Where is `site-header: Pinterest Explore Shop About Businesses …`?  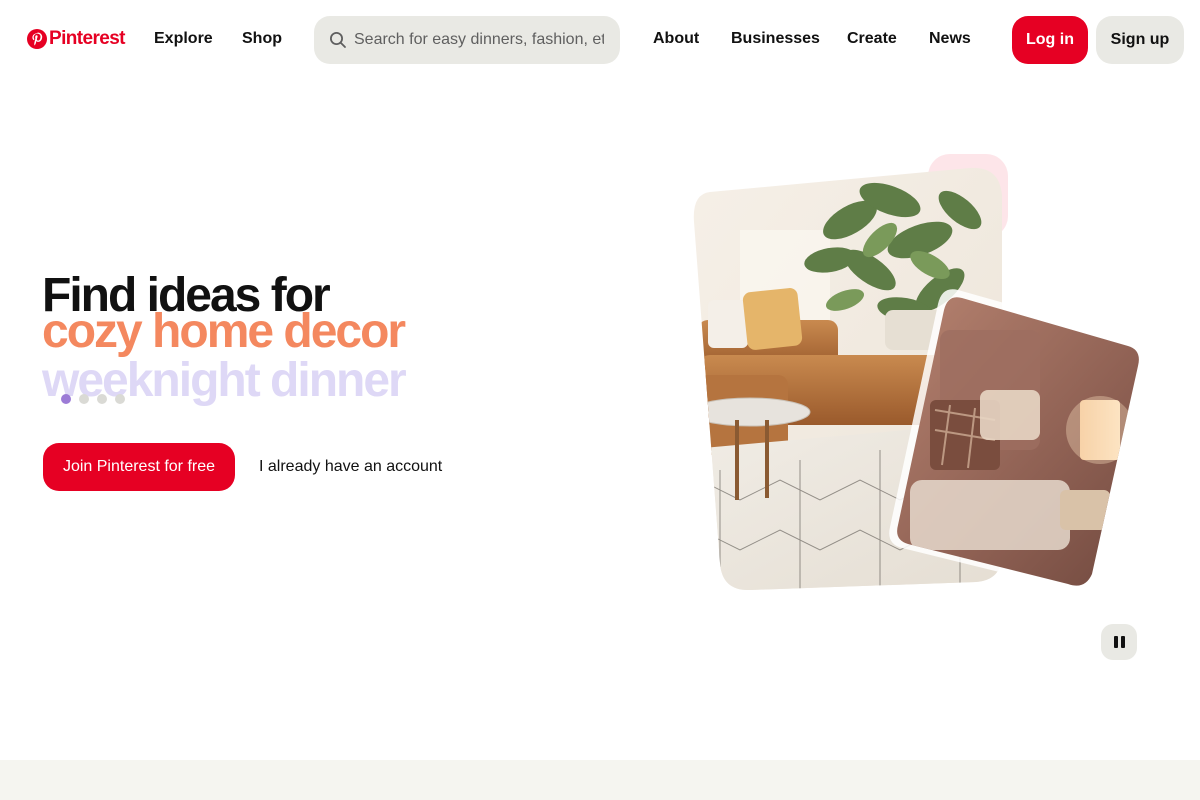
site-header: Pinterest Explore Shop About Businesses … is located at coordinates (600, 40).